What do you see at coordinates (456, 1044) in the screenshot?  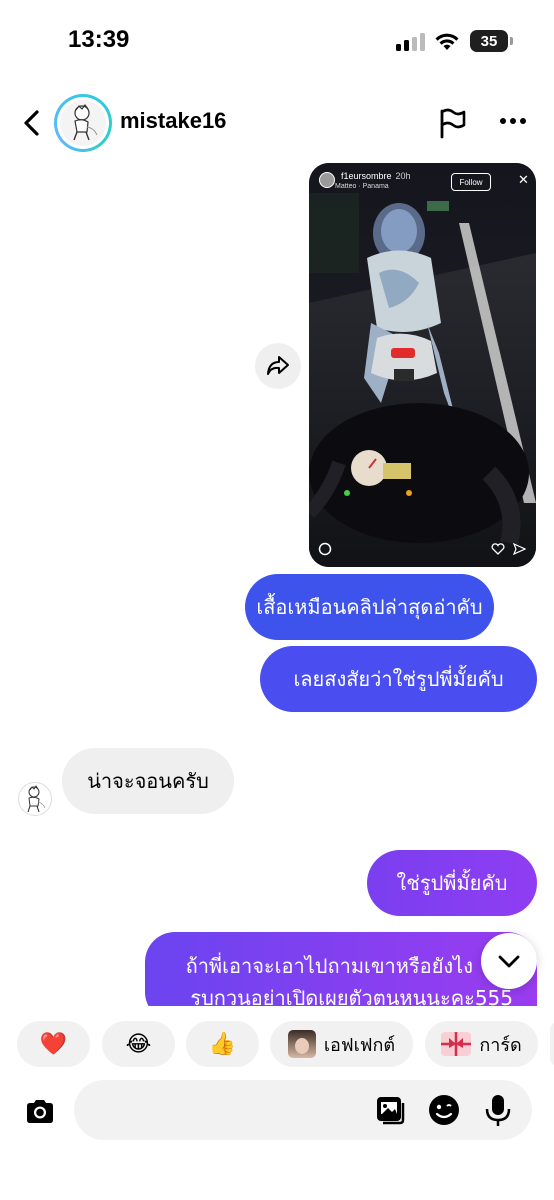 I see `card-icon` at bounding box center [456, 1044].